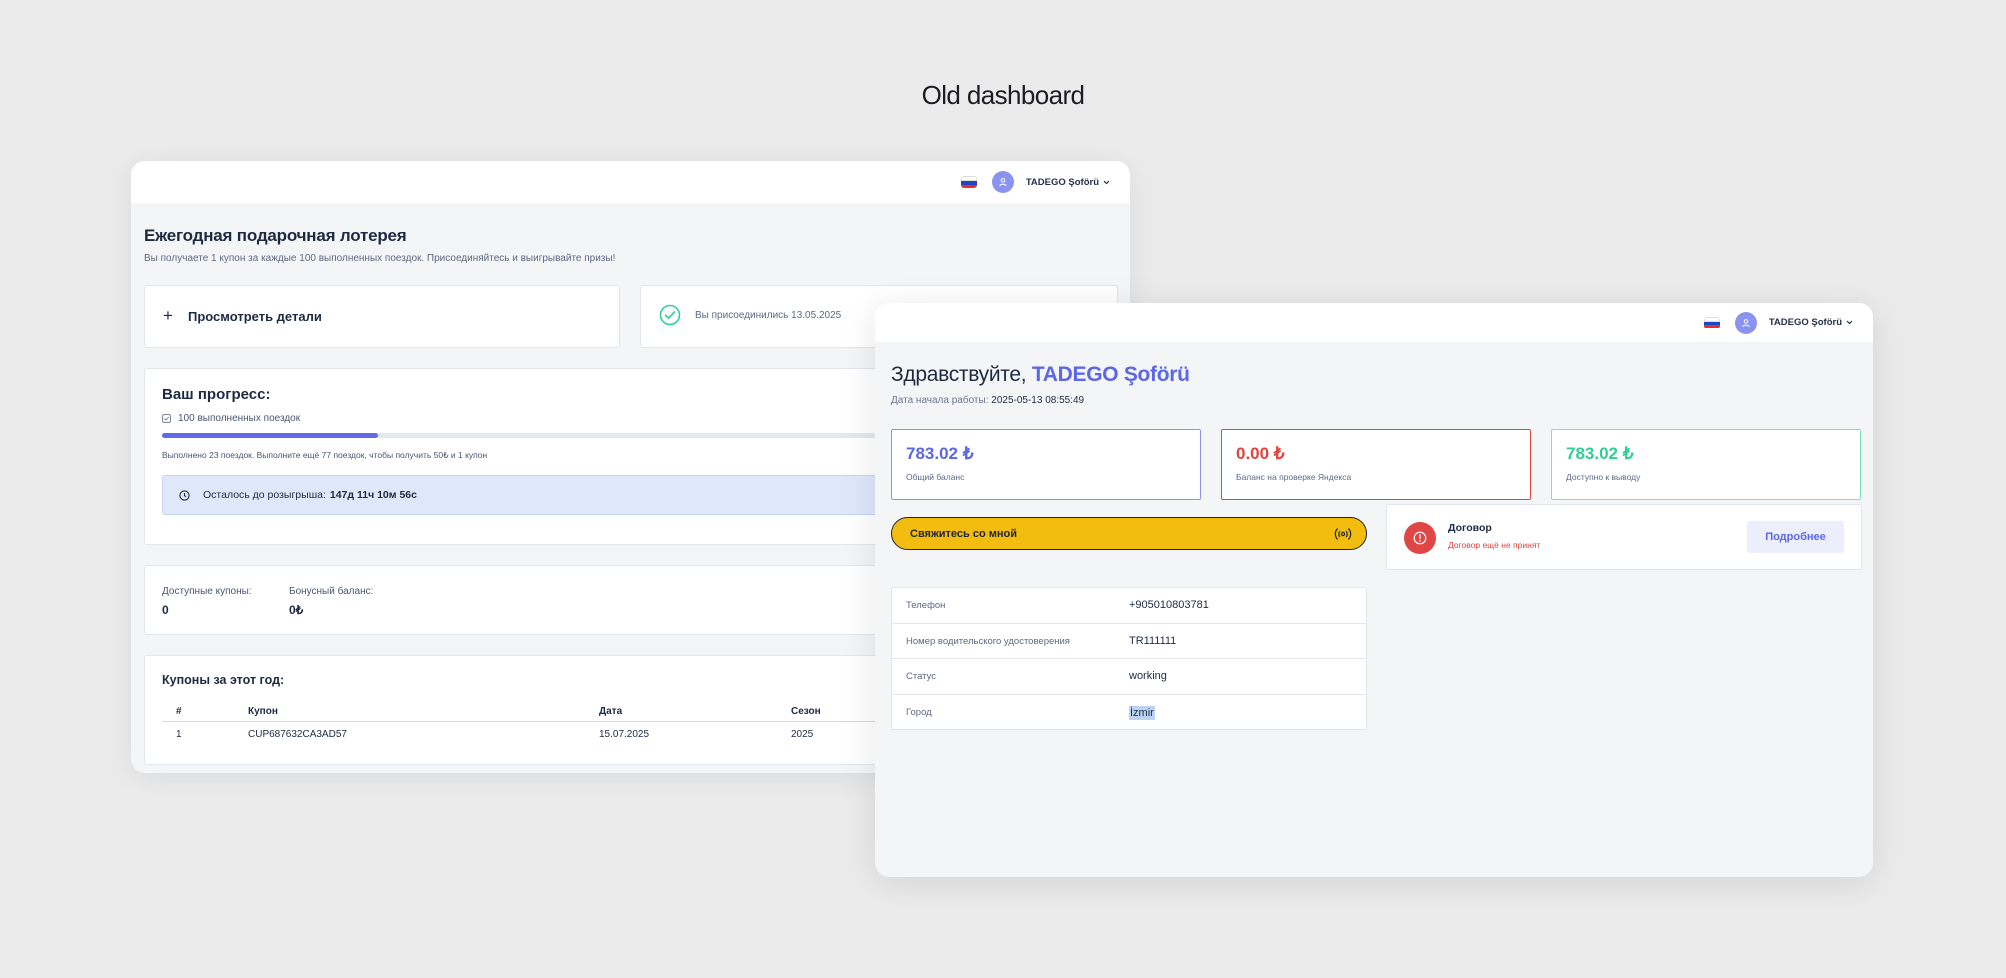 The width and height of the screenshot is (2006, 978). Describe the element at coordinates (184, 495) in the screenshot. I see `clock-icon` at that location.